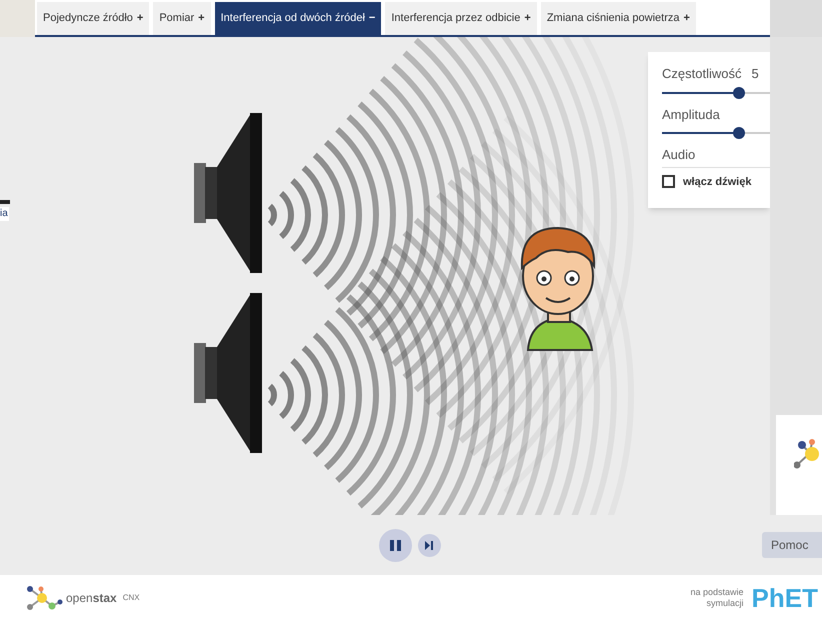  Describe the element at coordinates (131, 598) in the screenshot. I see `cnx-logo-text: CNX` at that location.